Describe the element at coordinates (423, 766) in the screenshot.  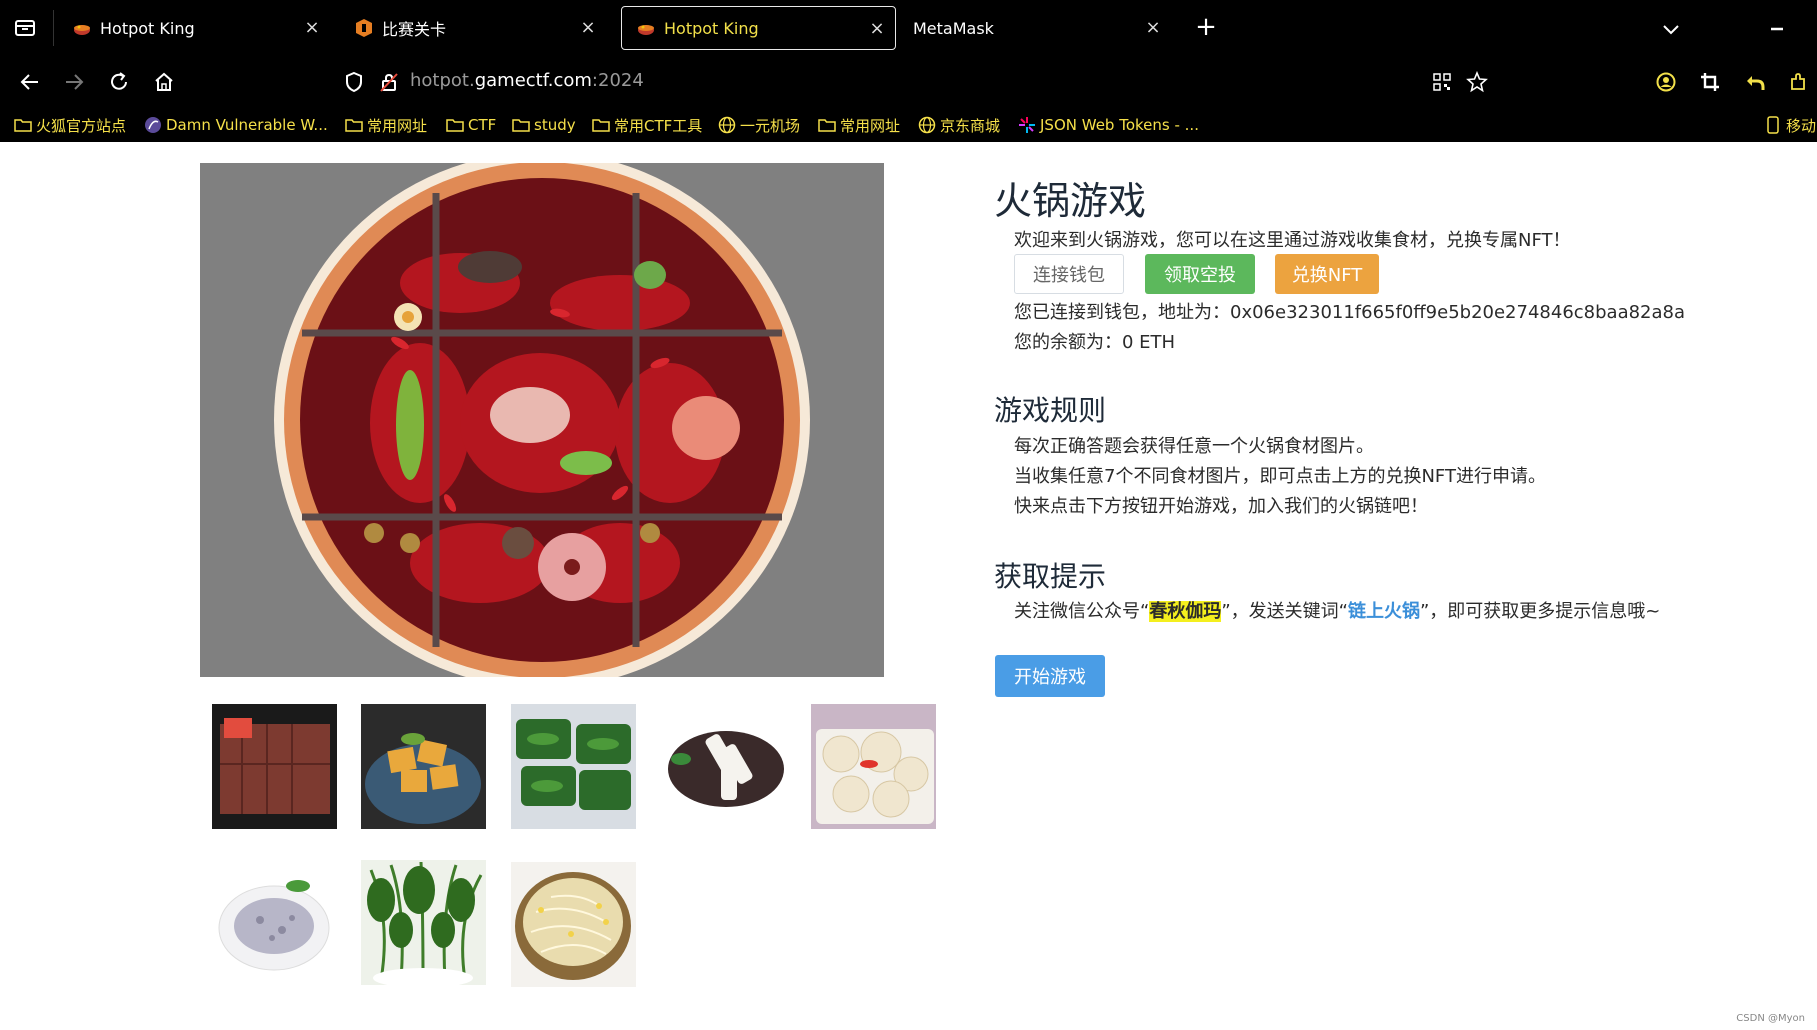
I see `ingredient-tofu-image` at that location.